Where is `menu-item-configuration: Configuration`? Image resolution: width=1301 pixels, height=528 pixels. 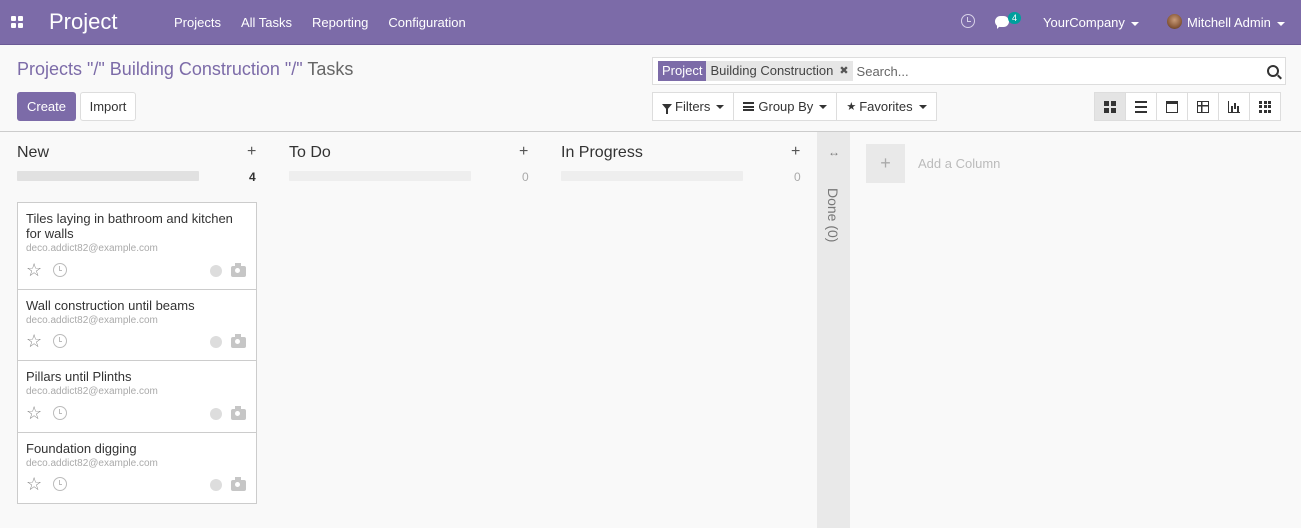 menu-item-configuration: Configuration is located at coordinates (426, 22).